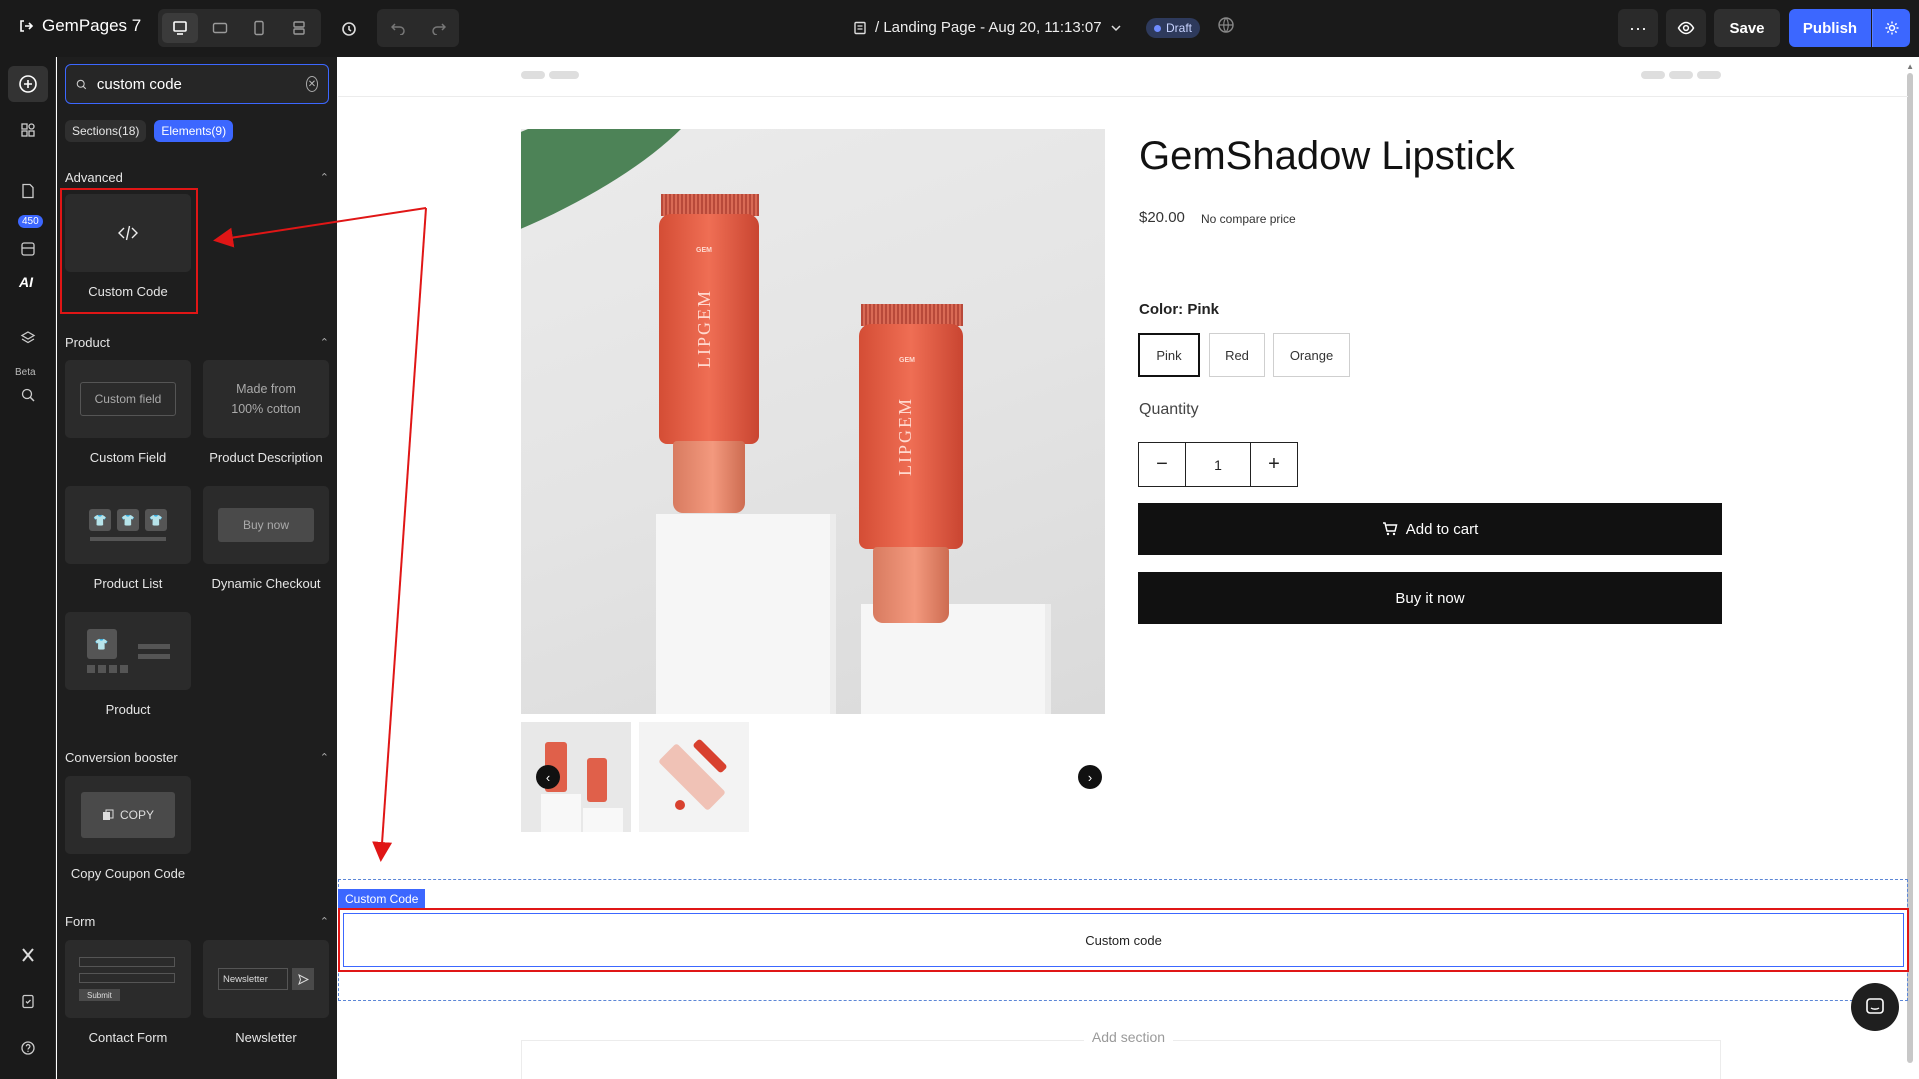  I want to click on send-icon, so click(303, 979).